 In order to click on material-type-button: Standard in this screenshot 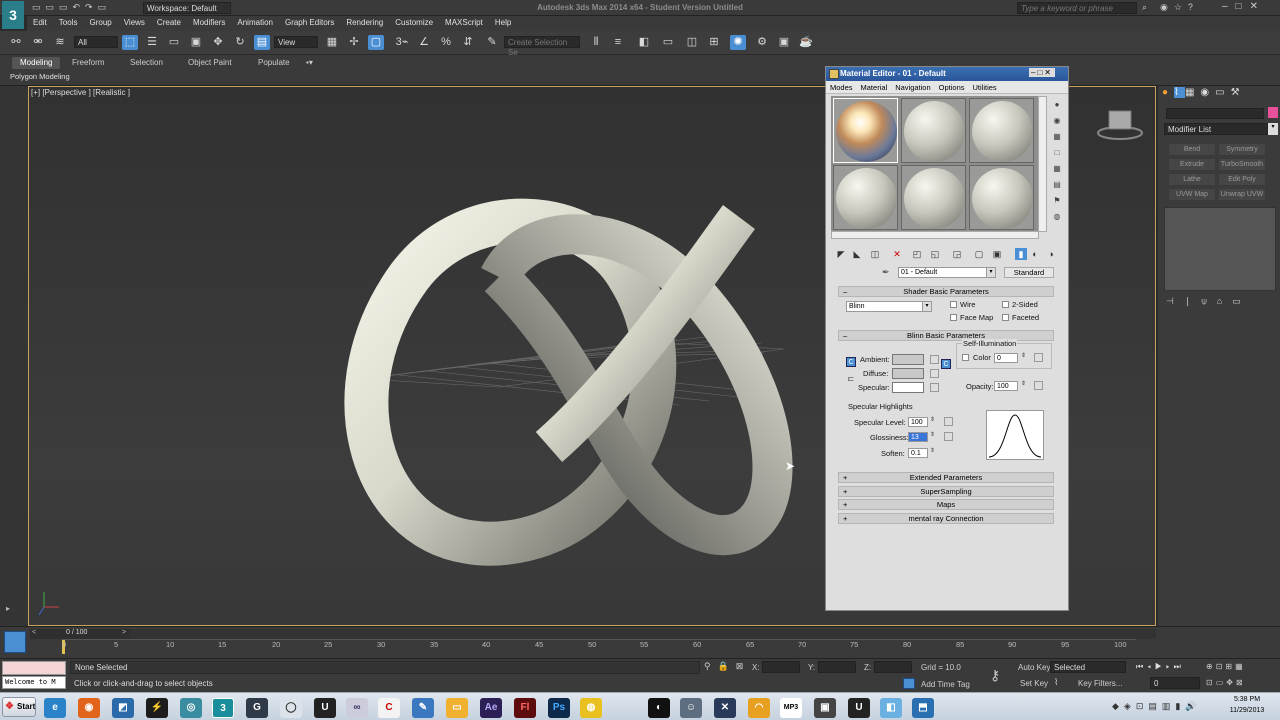, I will do `click(1029, 272)`.